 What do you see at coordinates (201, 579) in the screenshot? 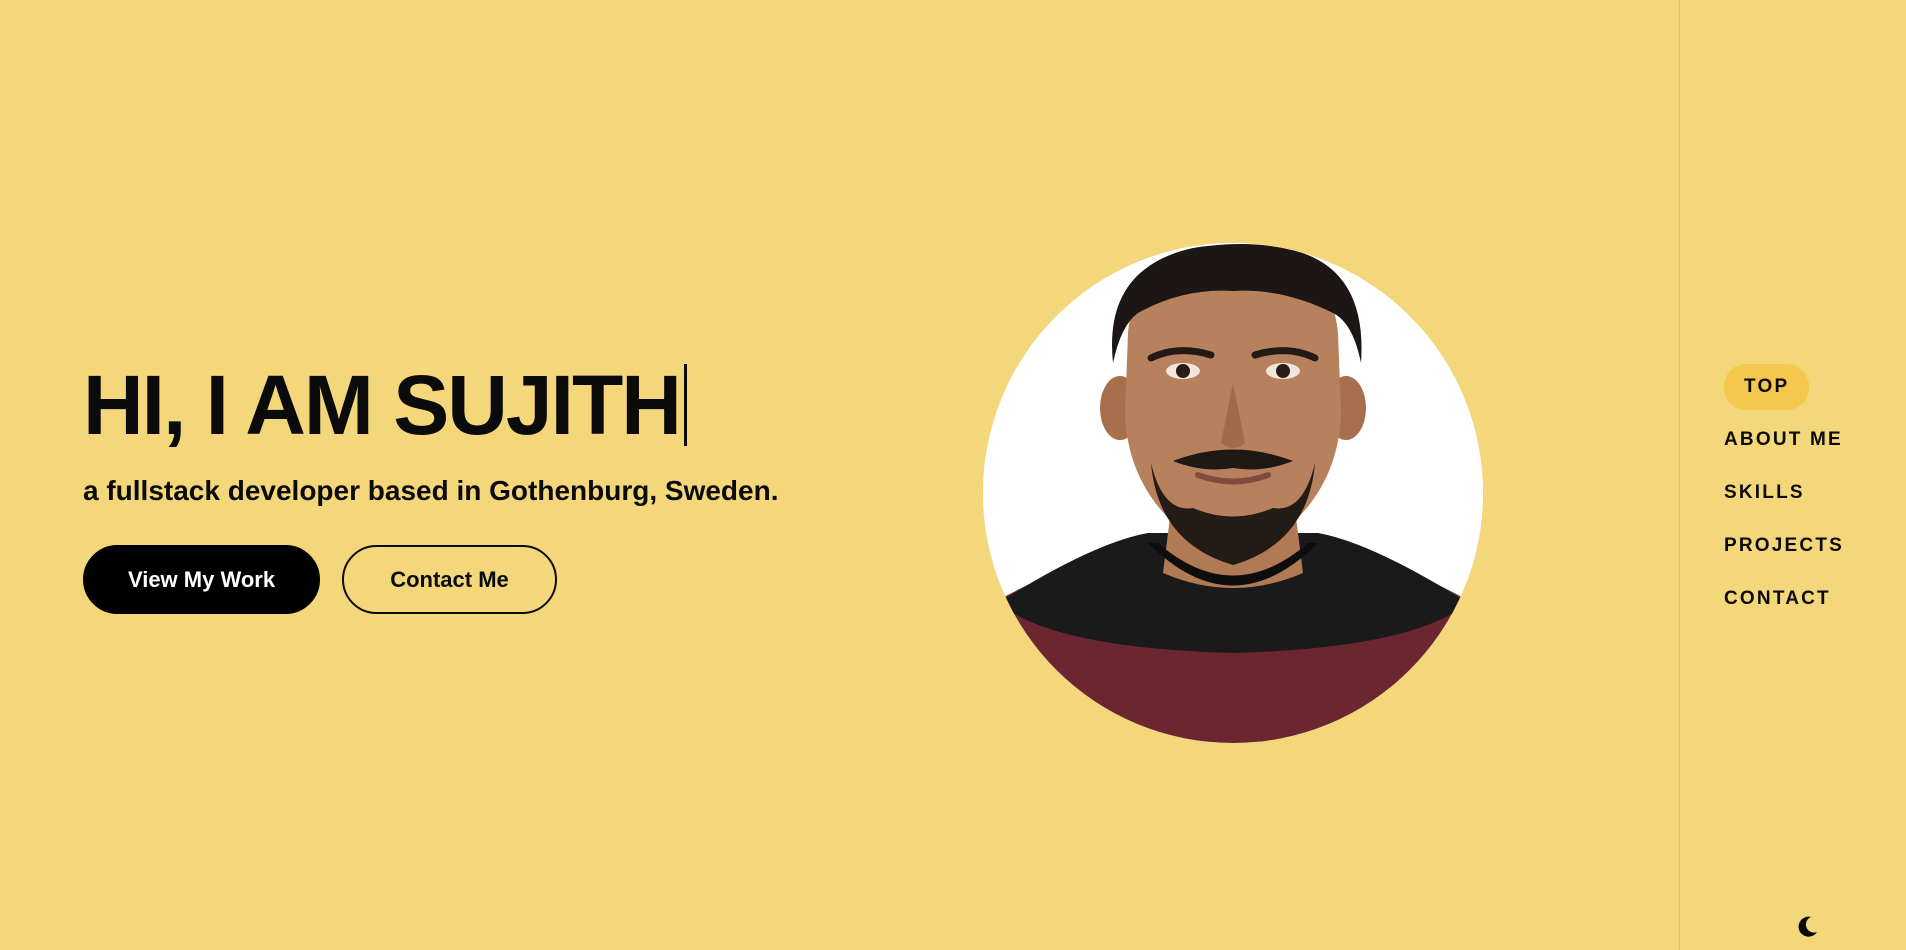
I see `view-my-work-button: View My Work` at bounding box center [201, 579].